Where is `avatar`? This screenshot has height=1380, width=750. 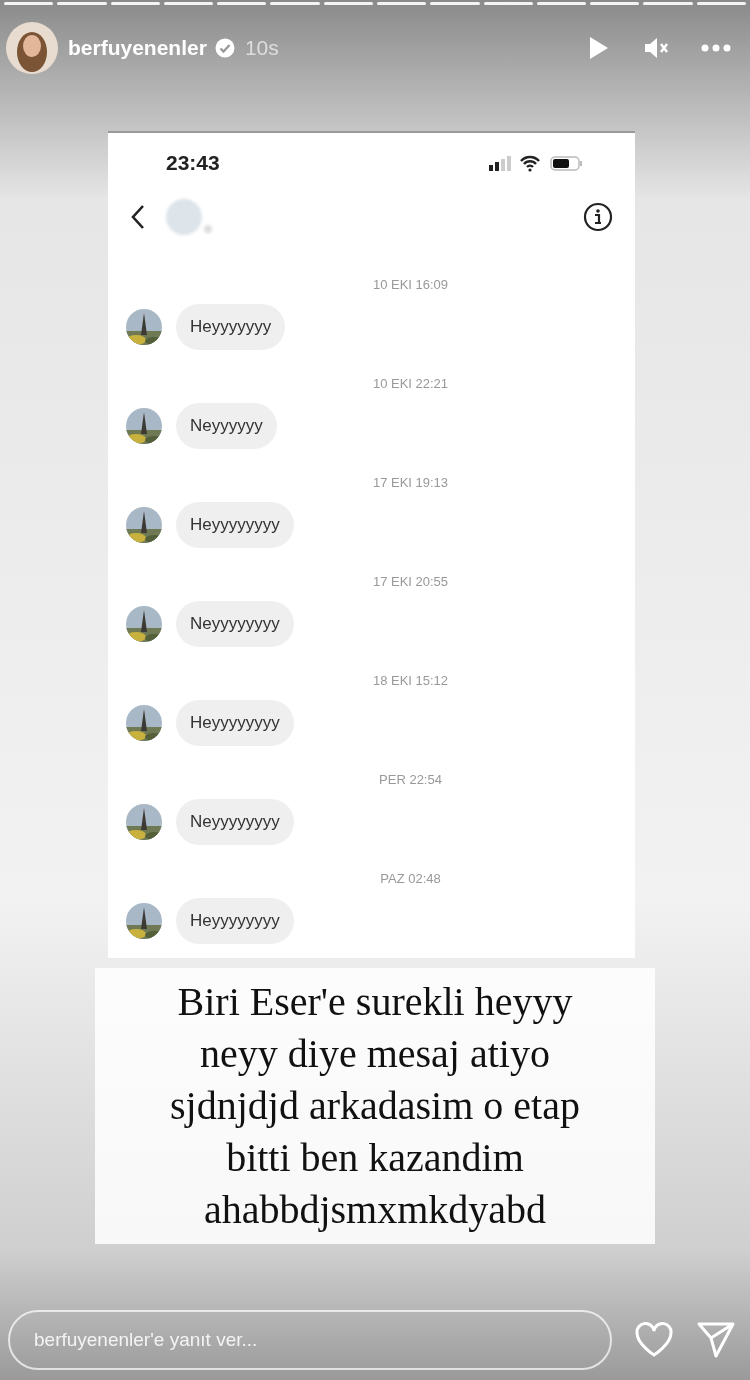 avatar is located at coordinates (32, 48).